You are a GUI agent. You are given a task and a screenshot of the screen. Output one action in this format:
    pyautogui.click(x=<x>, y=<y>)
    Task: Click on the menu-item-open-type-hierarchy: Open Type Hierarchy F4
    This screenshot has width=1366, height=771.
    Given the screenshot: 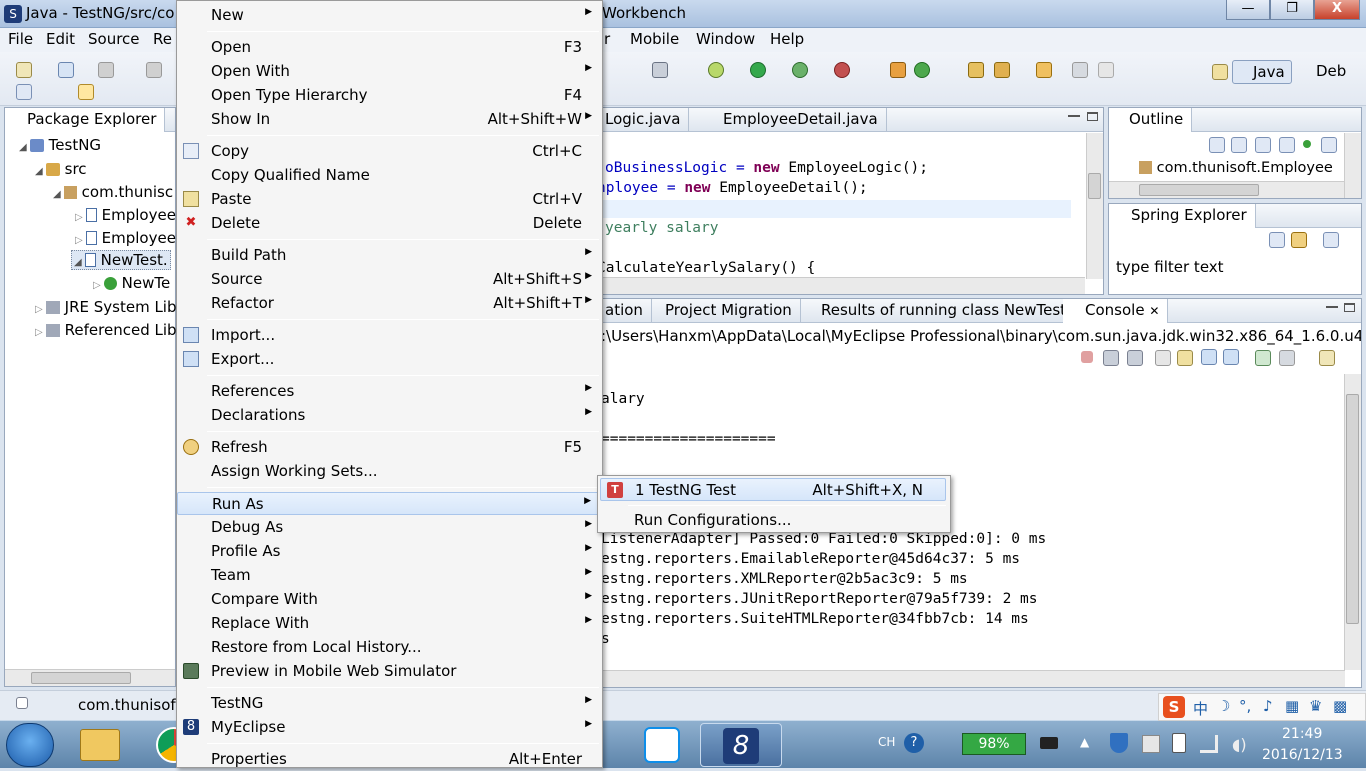 What is the action you would take?
    pyautogui.click(x=389, y=95)
    